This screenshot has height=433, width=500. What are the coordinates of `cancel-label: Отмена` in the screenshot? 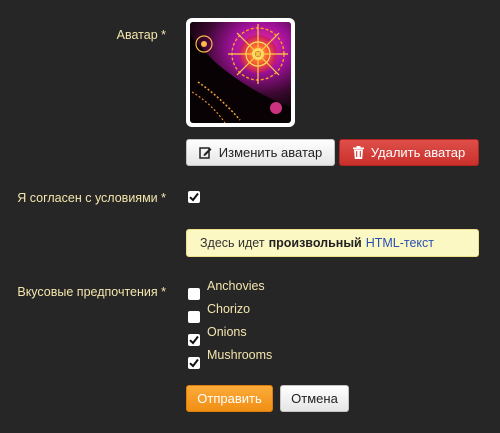 It's located at (314, 398).